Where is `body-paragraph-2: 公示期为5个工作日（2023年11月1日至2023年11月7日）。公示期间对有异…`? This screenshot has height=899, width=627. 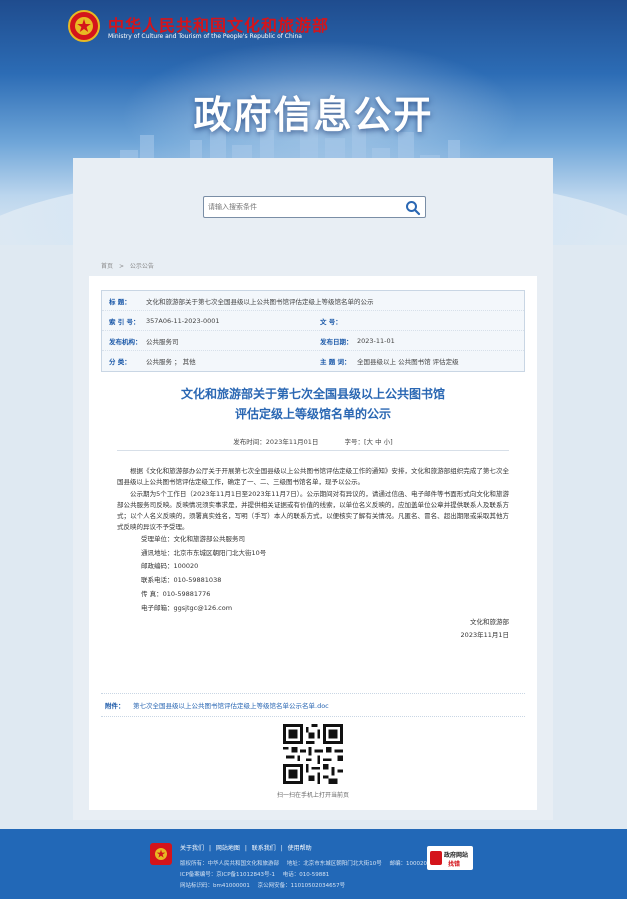 body-paragraph-2: 公示期为5个工作日（2023年11月1日至2023年11月7日）。公示期间对有异… is located at coordinates (313, 510).